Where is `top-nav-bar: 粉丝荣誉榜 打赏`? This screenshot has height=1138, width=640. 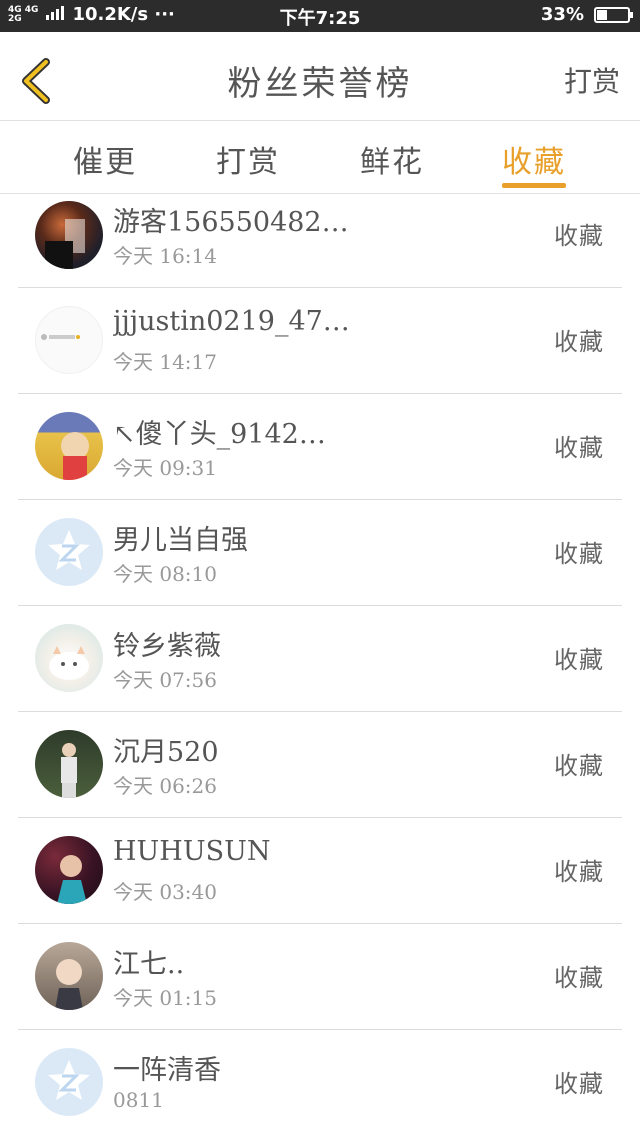
top-nav-bar: 粉丝荣誉榜 打赏 is located at coordinates (320, 76).